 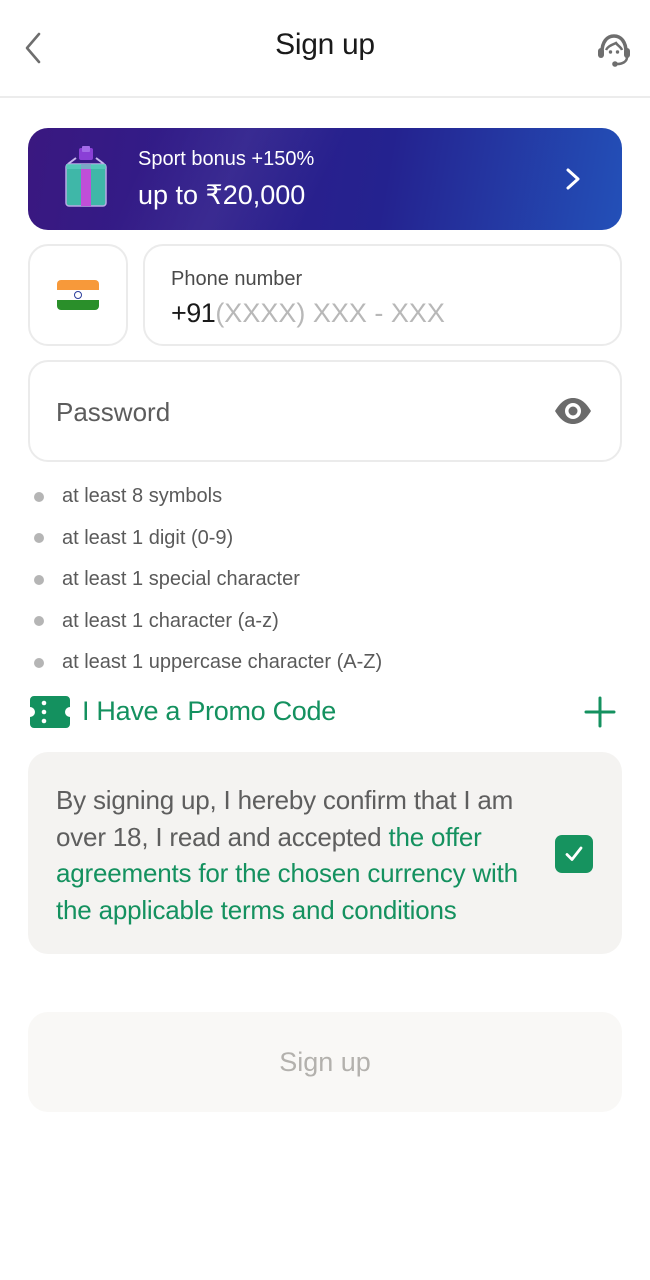 I want to click on password-rule: at least 1 uppercase character (A-Z), so click(x=208, y=663).